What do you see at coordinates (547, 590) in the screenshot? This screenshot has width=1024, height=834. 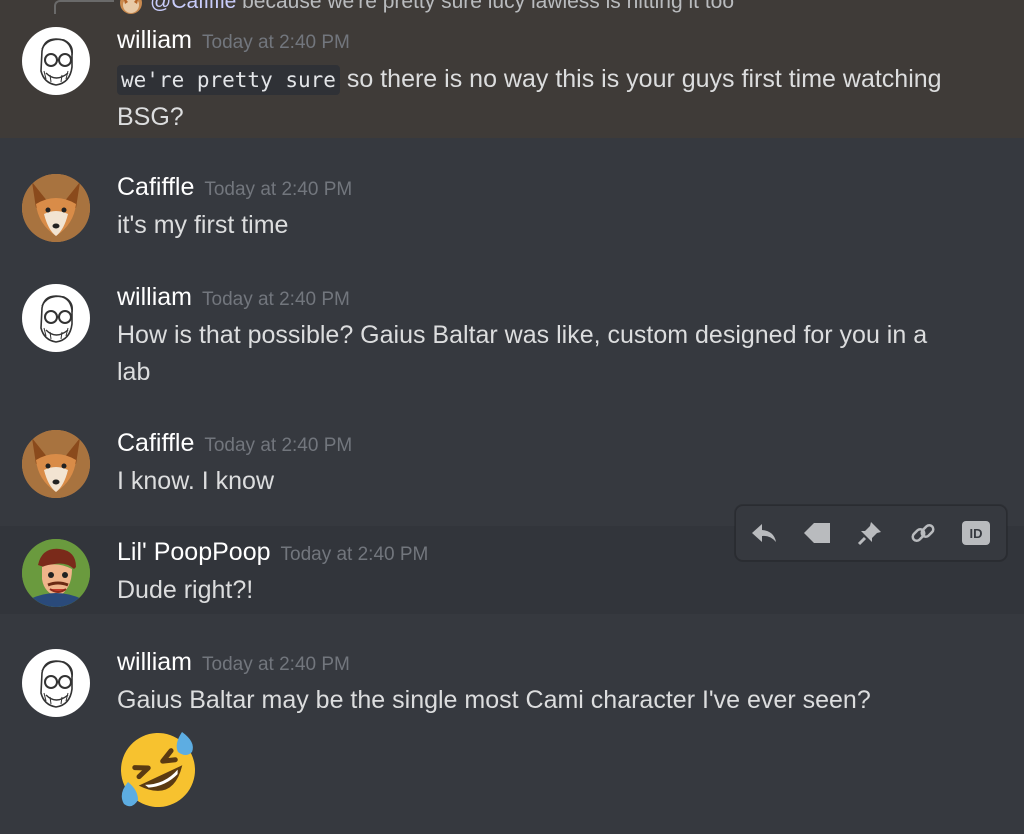 I see `message-content: Dude right?!` at bounding box center [547, 590].